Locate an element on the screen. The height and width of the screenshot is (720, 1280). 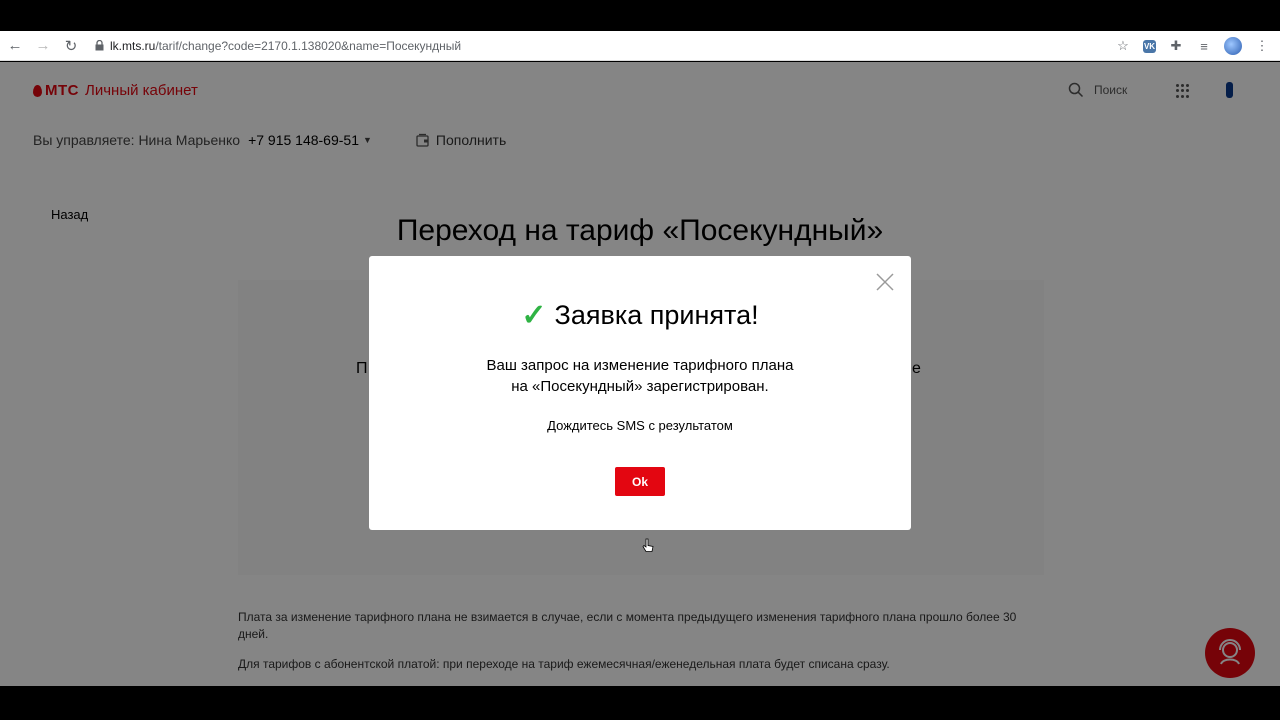
dialog-note: Дождитесь SMS с результатом is located at coordinates (640, 425).